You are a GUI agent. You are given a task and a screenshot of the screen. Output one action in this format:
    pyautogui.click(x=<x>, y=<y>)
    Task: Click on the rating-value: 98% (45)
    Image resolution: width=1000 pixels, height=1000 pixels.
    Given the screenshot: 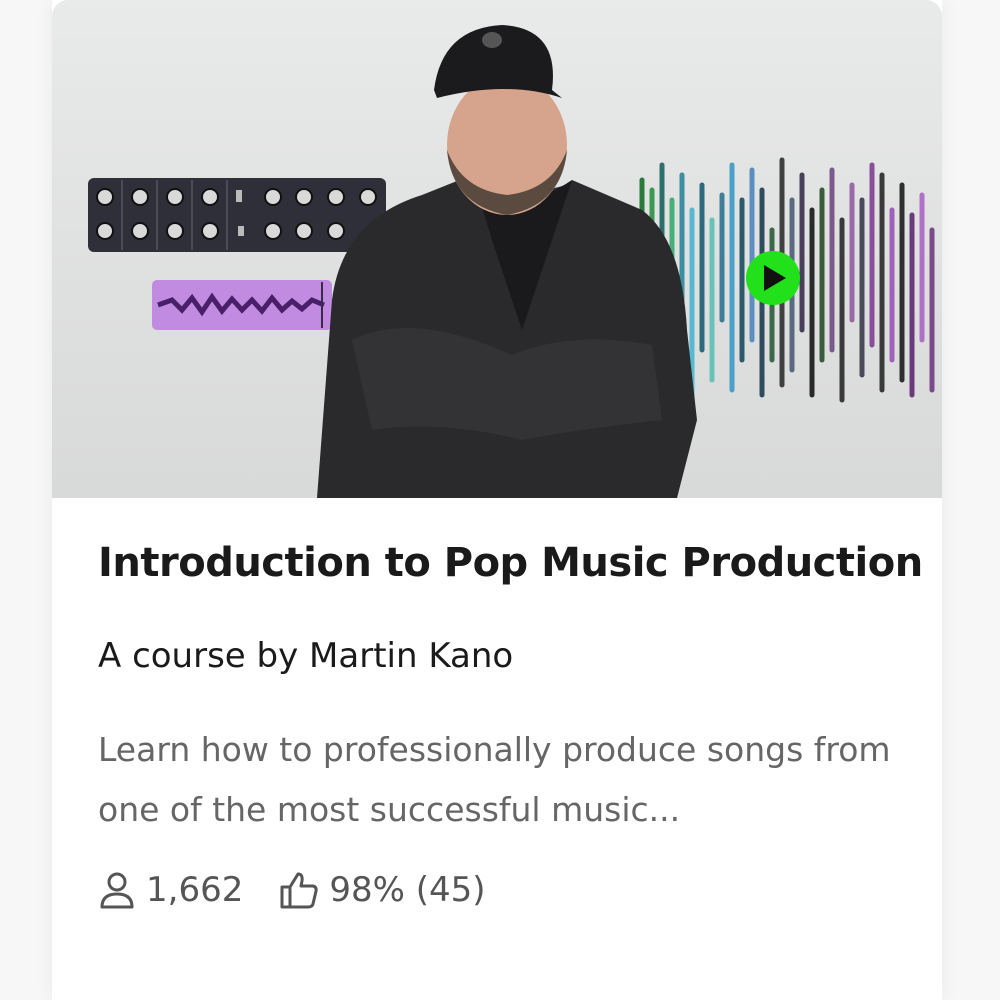 What is the action you would take?
    pyautogui.click(x=407, y=890)
    